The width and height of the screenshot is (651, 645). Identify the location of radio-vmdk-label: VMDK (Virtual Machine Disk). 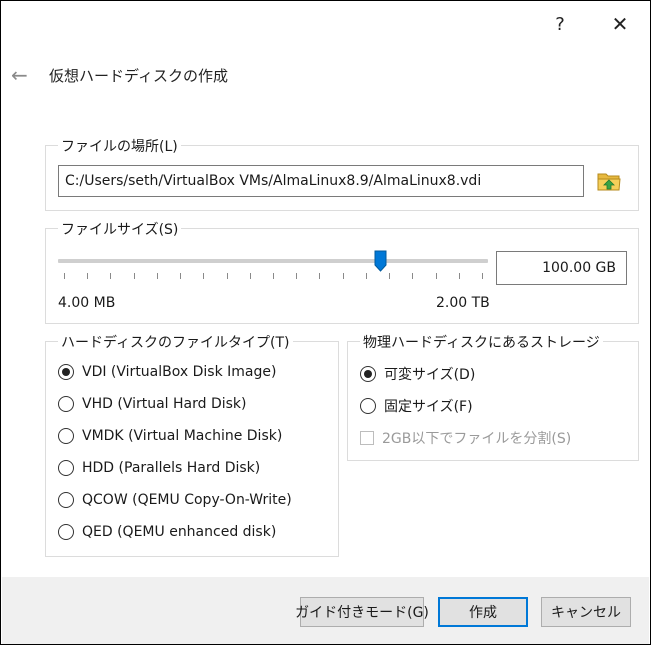
(182, 436).